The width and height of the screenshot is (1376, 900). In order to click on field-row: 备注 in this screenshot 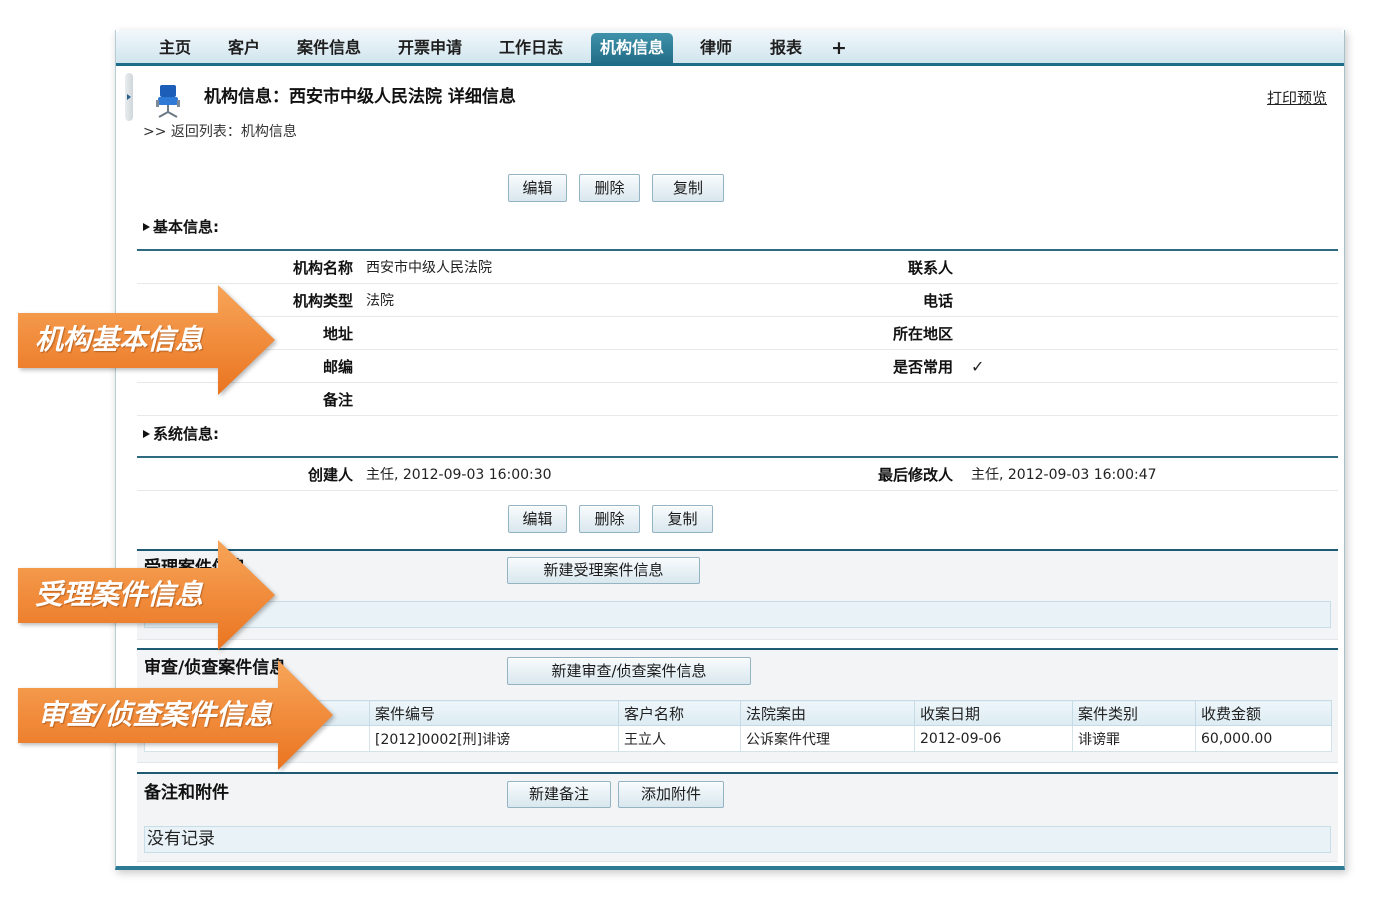, I will do `click(737, 399)`.